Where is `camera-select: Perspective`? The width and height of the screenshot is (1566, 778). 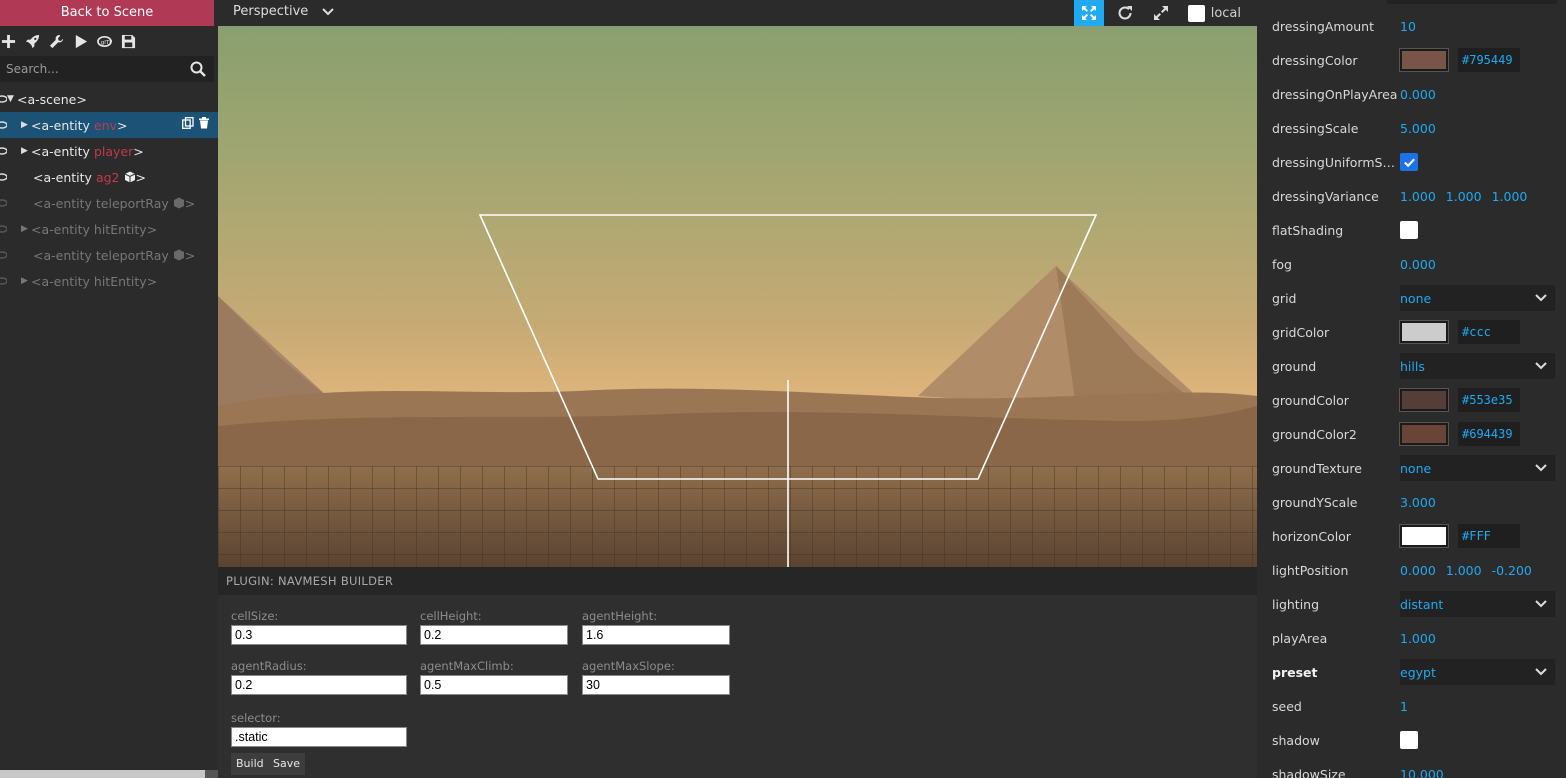
camera-select: Perspective is located at coordinates (284, 11).